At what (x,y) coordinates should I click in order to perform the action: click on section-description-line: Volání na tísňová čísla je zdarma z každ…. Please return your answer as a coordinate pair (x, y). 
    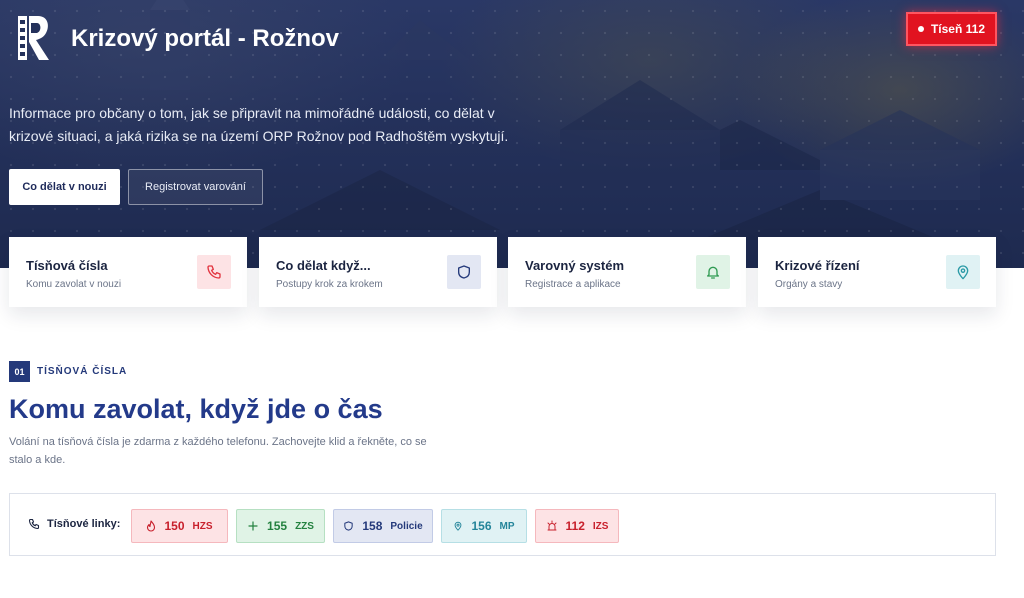
    Looking at the image, I should click on (218, 442).